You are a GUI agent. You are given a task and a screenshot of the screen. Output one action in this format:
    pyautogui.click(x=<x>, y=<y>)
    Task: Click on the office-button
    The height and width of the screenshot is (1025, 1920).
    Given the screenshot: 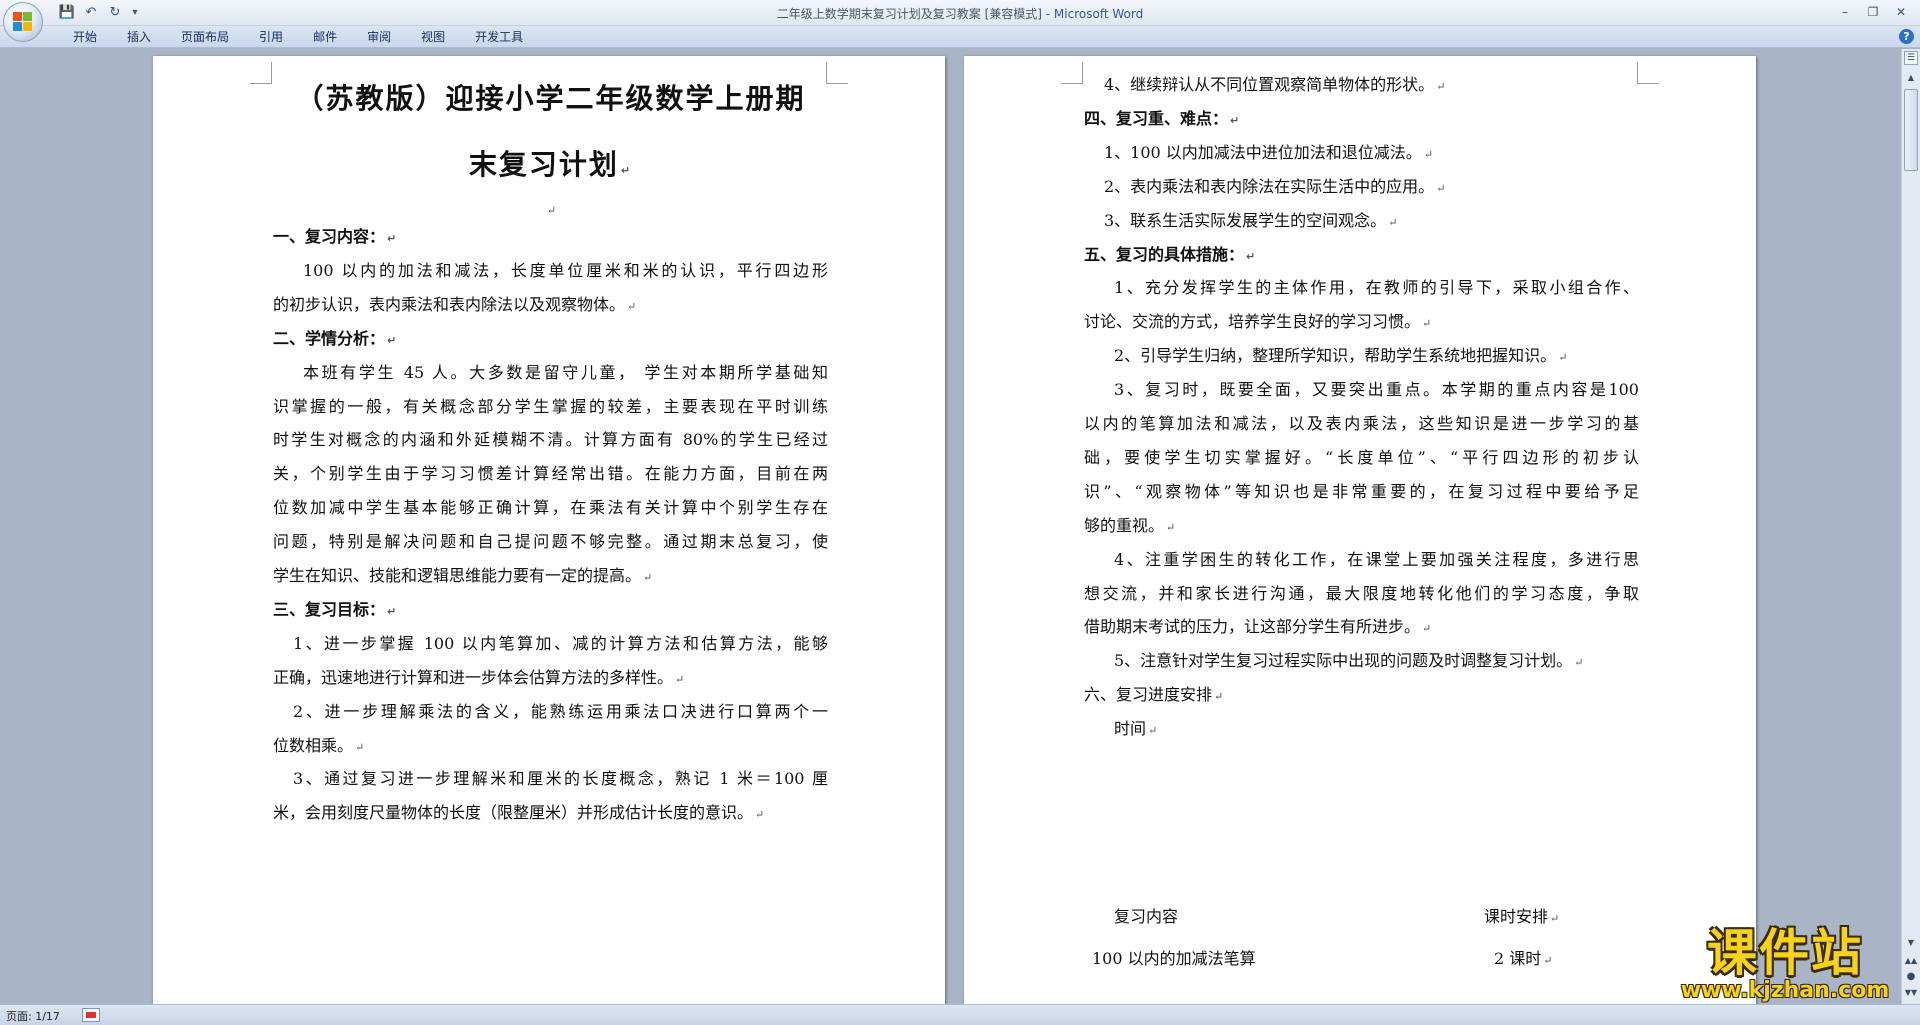 What is the action you would take?
    pyautogui.click(x=23, y=22)
    